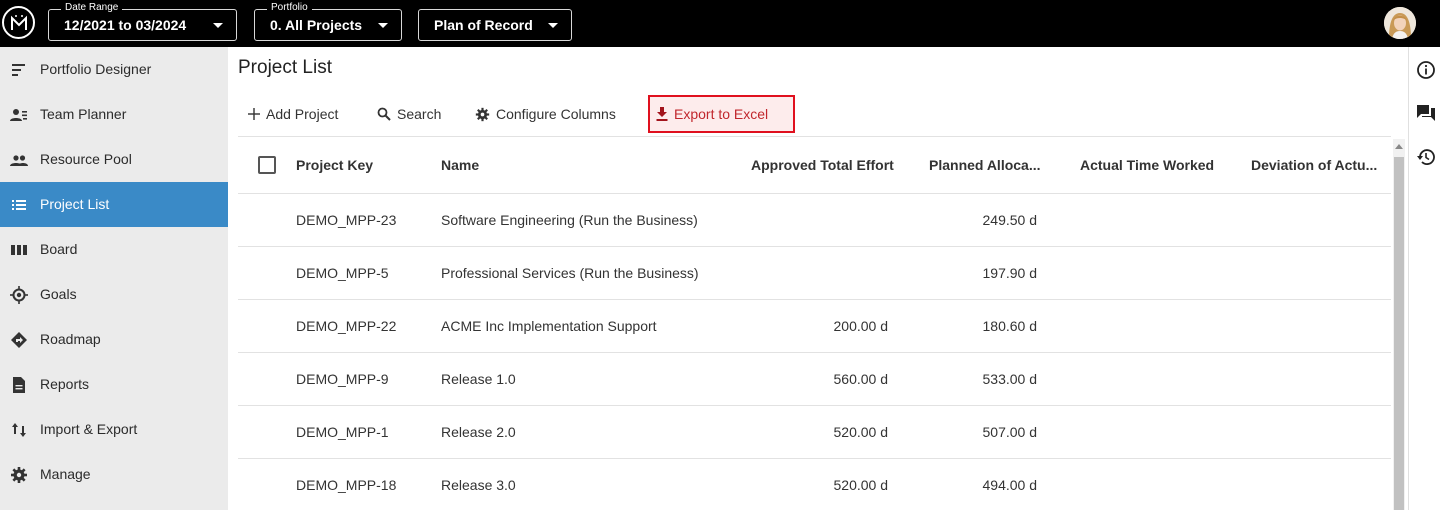 This screenshot has height=510, width=1440. I want to click on sidebar-item-label: Resource Pool, so click(86, 159).